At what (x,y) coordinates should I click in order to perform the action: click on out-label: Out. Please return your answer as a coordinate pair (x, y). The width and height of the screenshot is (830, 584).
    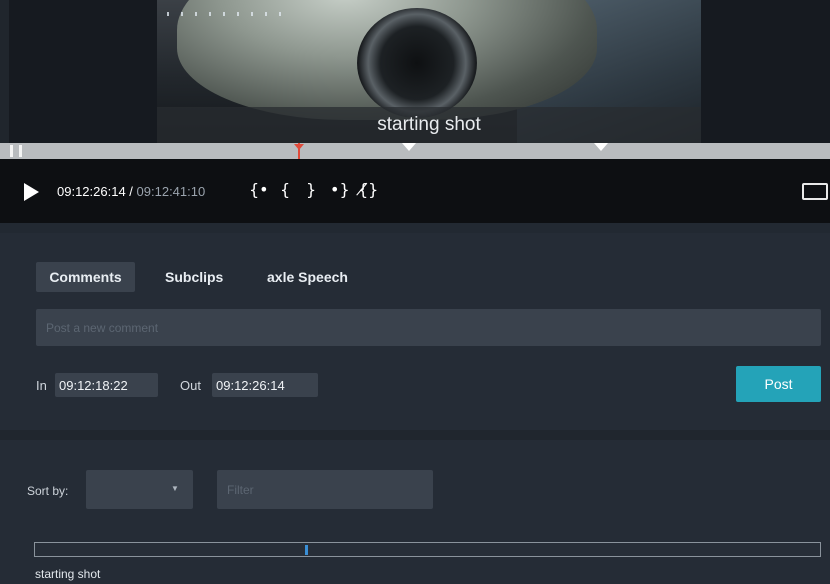
    Looking at the image, I should click on (190, 385).